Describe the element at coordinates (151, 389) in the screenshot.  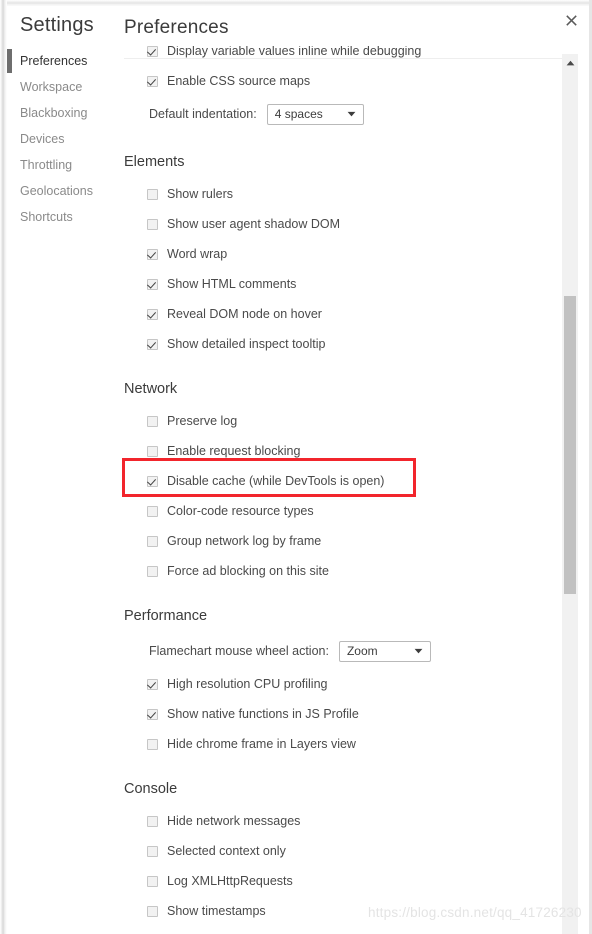
I see `section-heading-network: Network` at that location.